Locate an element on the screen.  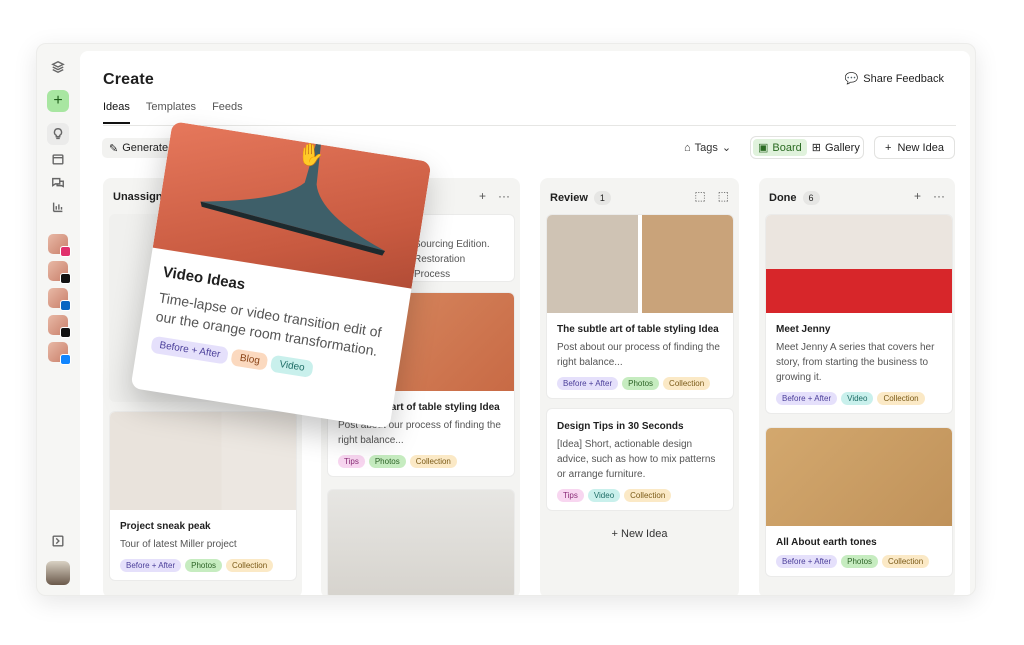
grab-cursor-icon: ✋ is located at coordinates (311, 154).